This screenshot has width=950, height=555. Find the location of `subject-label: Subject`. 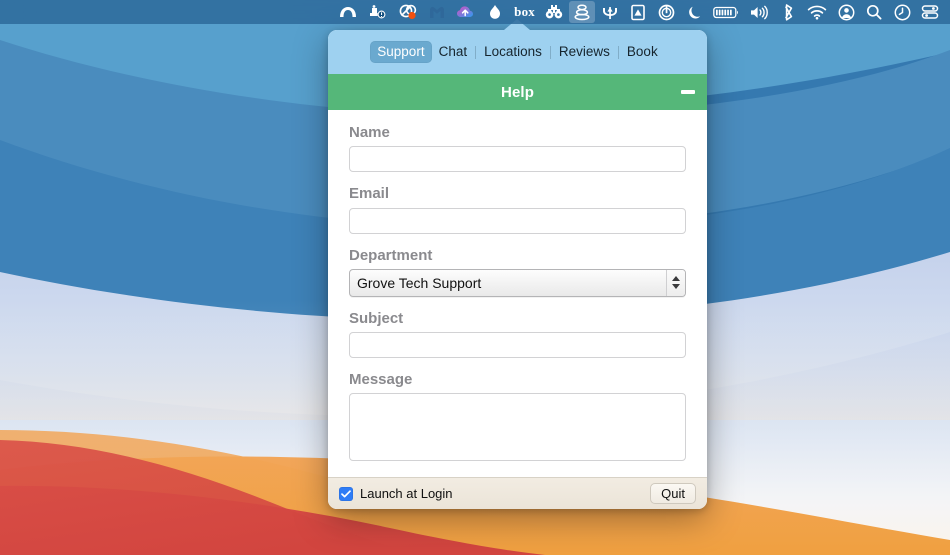

subject-label: Subject is located at coordinates (376, 318).